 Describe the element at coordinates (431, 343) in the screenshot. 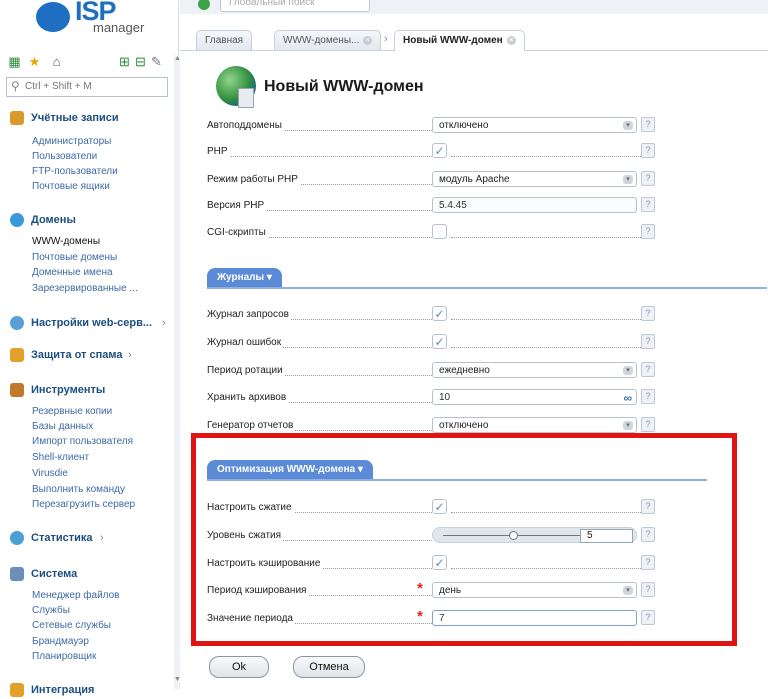

I see `field-error-log: Журнал ошибок ✓ ?` at that location.